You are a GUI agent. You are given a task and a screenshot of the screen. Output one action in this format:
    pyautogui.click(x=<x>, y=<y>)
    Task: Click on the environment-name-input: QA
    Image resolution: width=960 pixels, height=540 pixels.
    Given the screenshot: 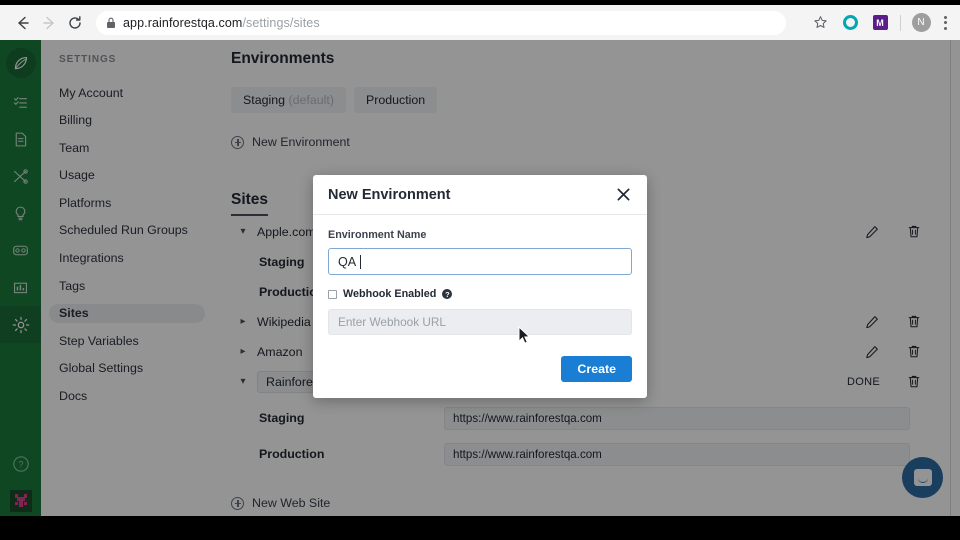 What is the action you would take?
    pyautogui.click(x=480, y=261)
    